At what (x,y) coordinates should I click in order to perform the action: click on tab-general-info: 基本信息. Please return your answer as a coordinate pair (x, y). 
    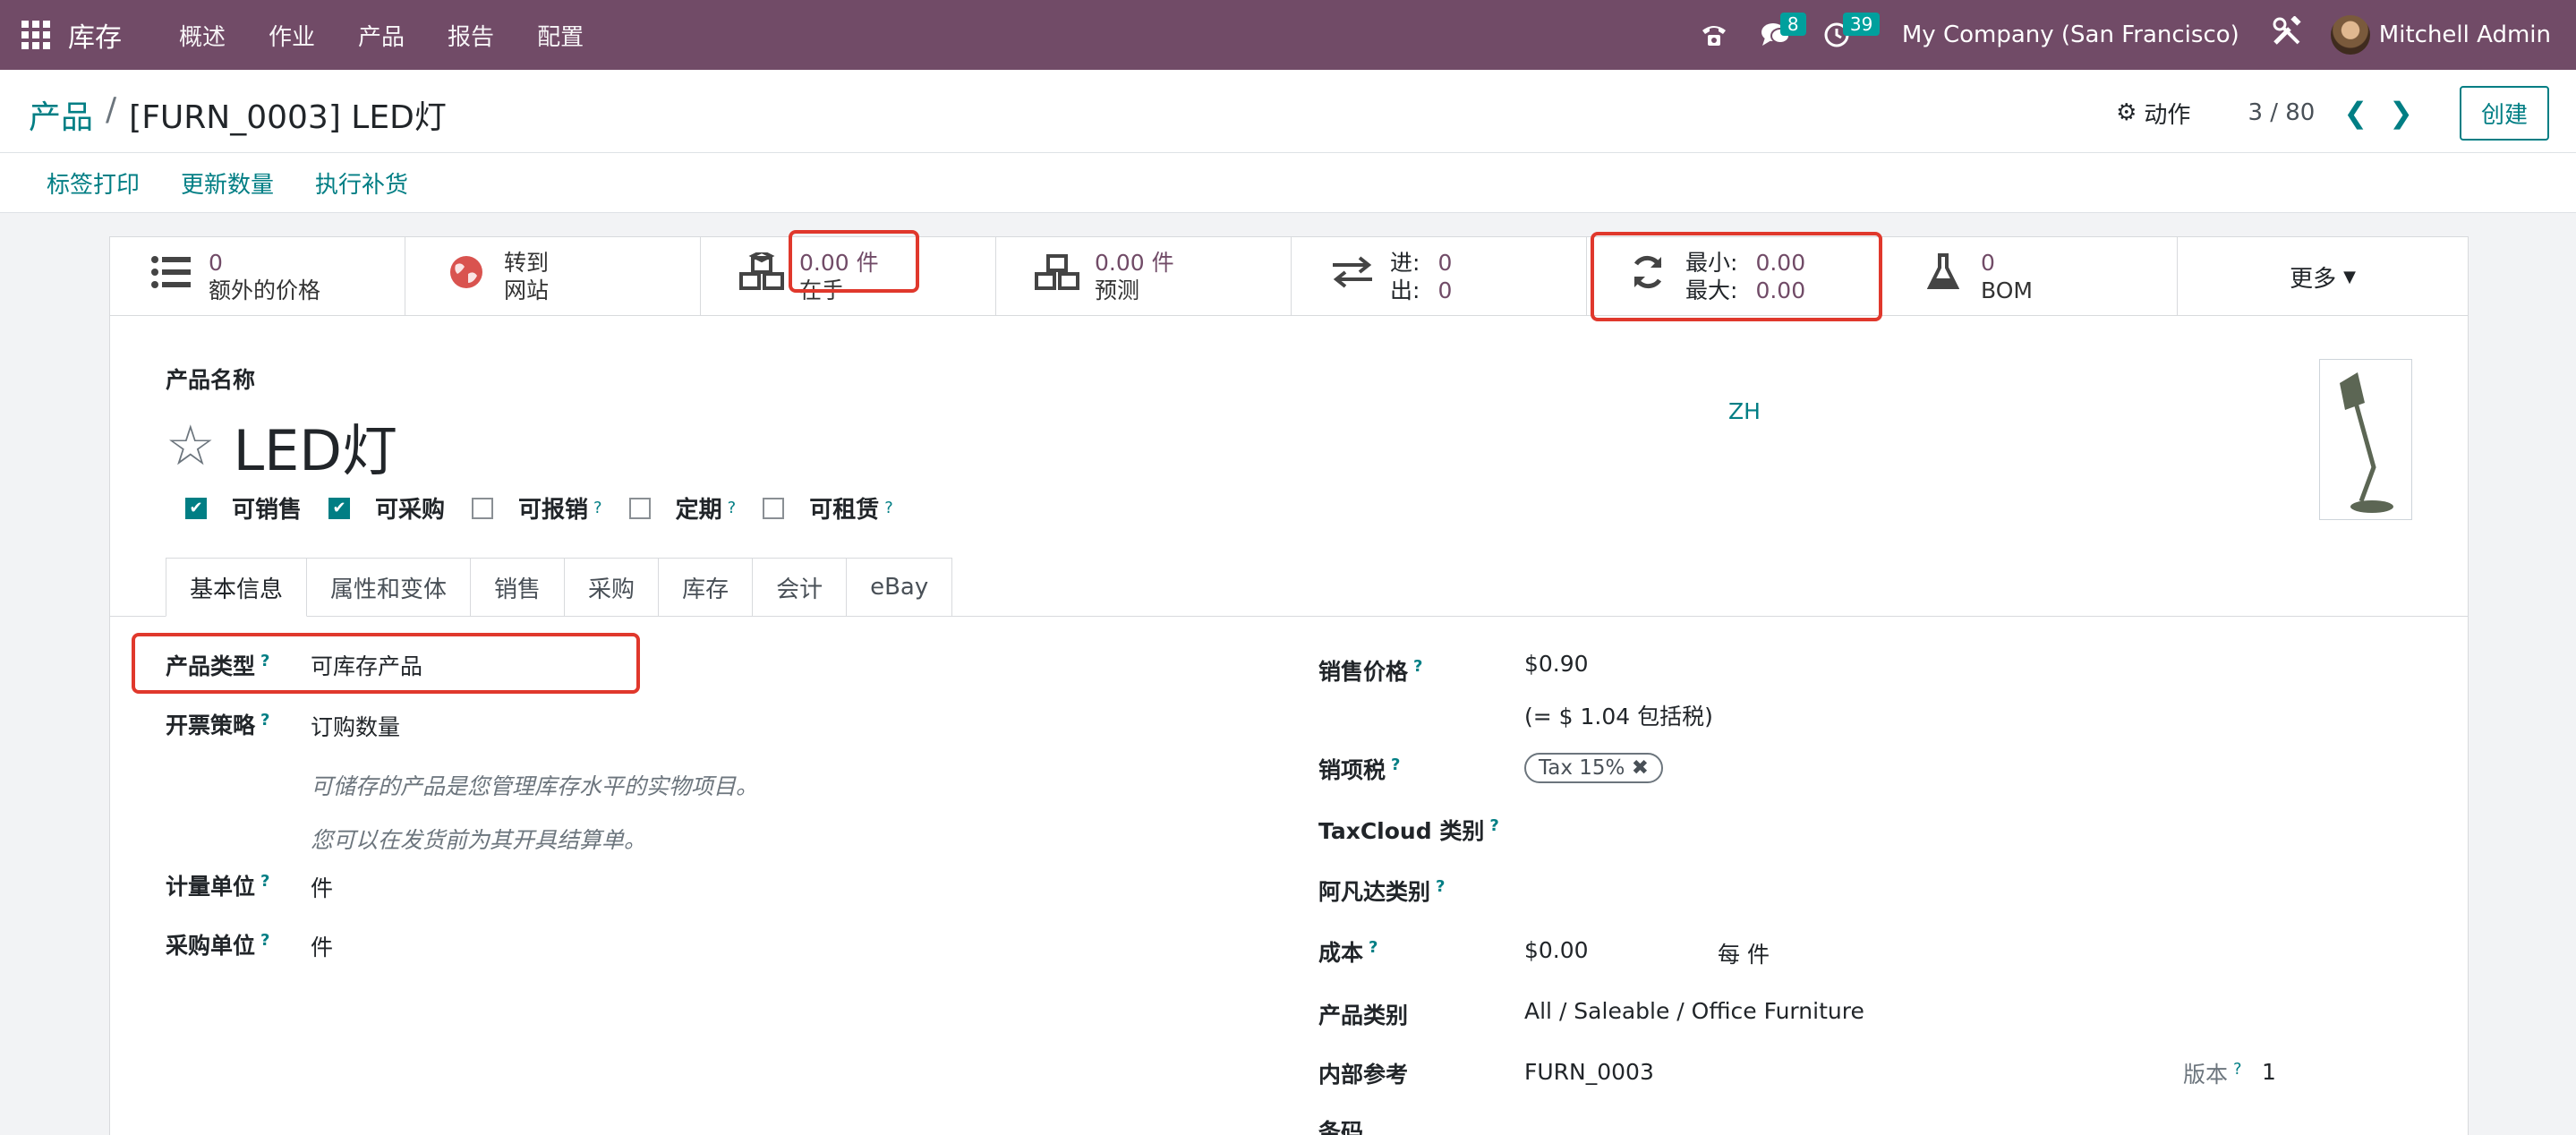
    Looking at the image, I should click on (237, 587).